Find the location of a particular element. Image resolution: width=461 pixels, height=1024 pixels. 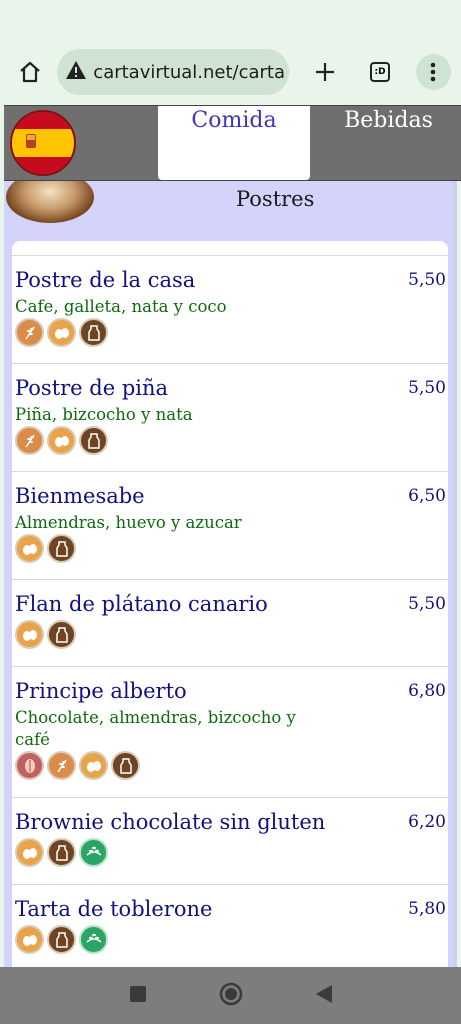

menu-item: Brownie chocolate sin gluten 6,20 is located at coordinates (230, 840).